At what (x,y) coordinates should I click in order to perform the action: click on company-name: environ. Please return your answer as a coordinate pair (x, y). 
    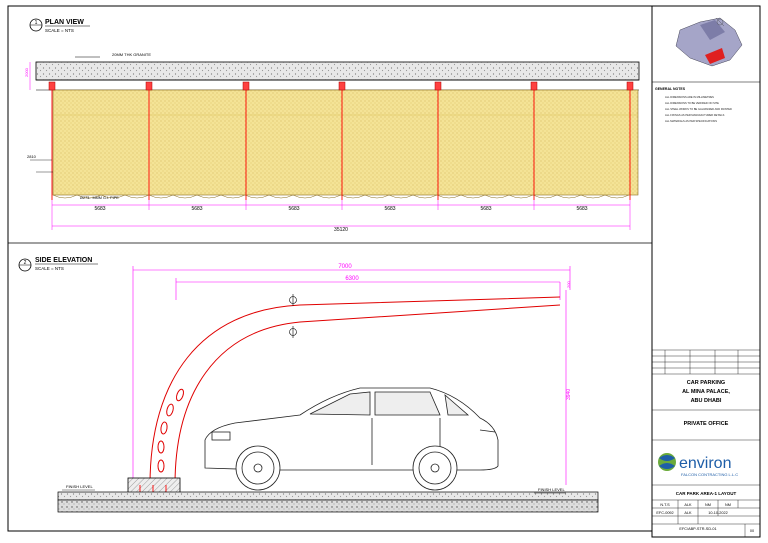
    Looking at the image, I should click on (705, 463).